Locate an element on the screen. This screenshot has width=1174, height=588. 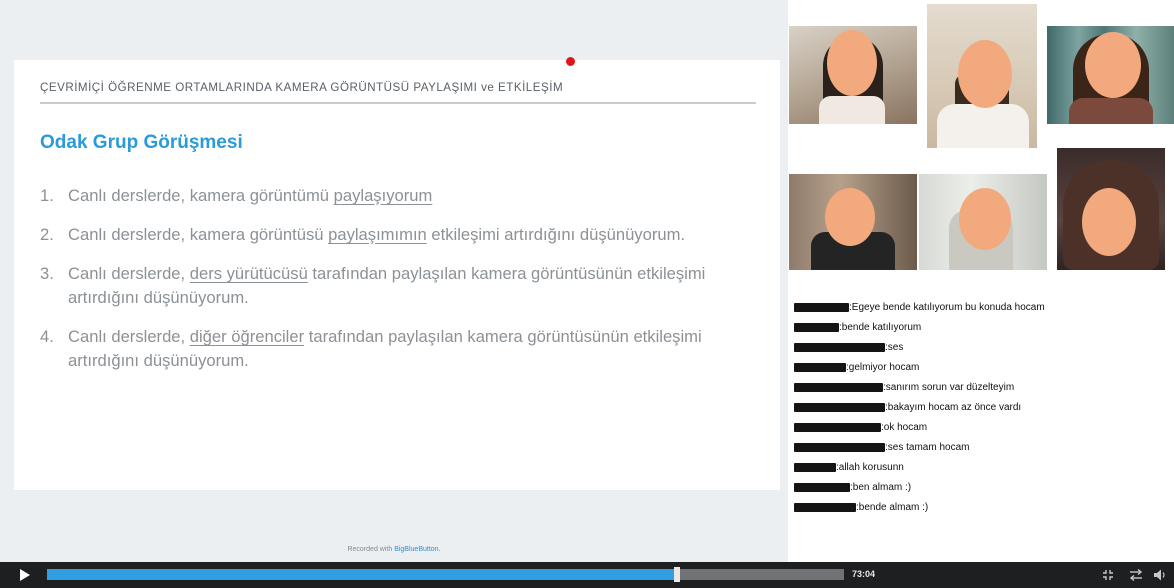
chat-message-text: :bakayım hocam az önce vardı is located at coordinates (953, 407).